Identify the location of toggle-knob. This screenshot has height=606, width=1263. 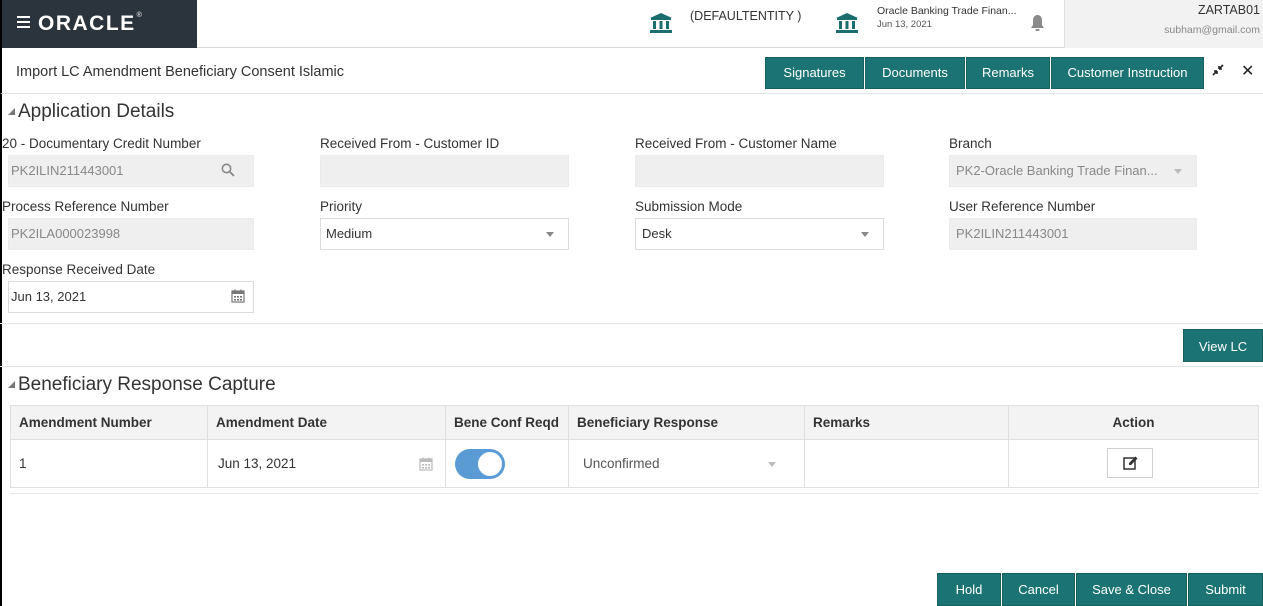
(490, 464).